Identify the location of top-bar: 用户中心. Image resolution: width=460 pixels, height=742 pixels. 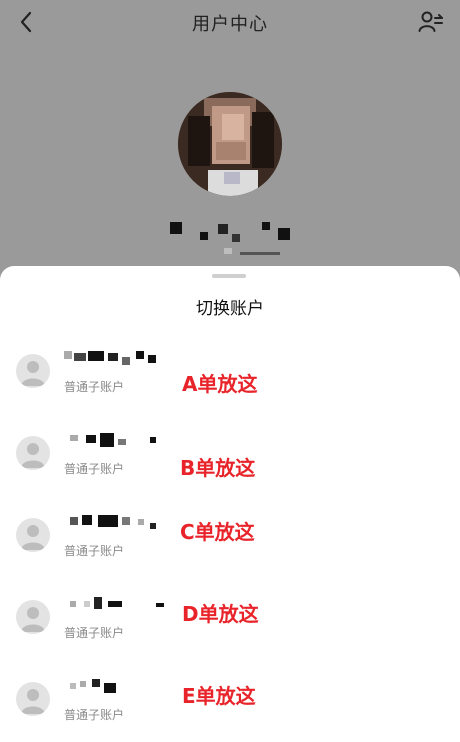
(230, 22).